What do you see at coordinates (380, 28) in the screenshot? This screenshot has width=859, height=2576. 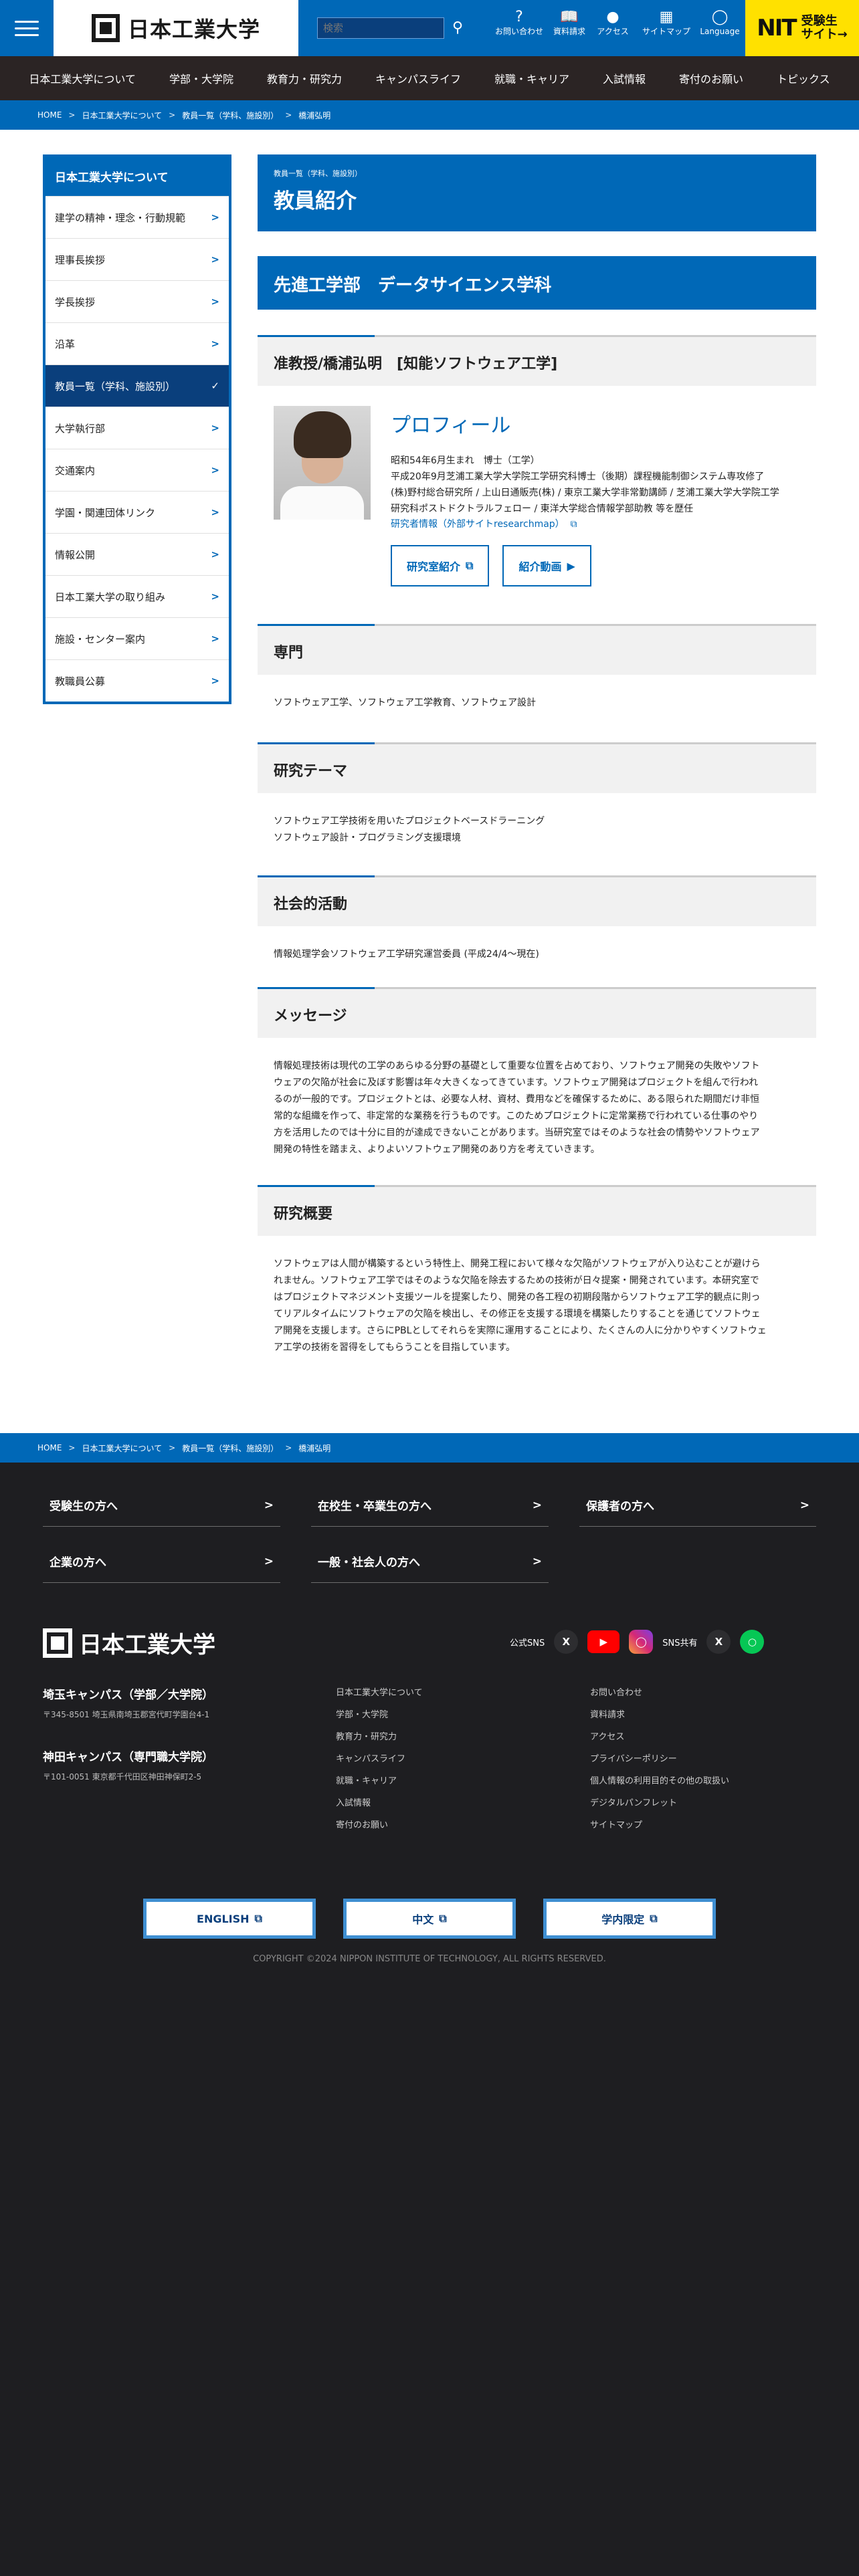 I see `search-input` at bounding box center [380, 28].